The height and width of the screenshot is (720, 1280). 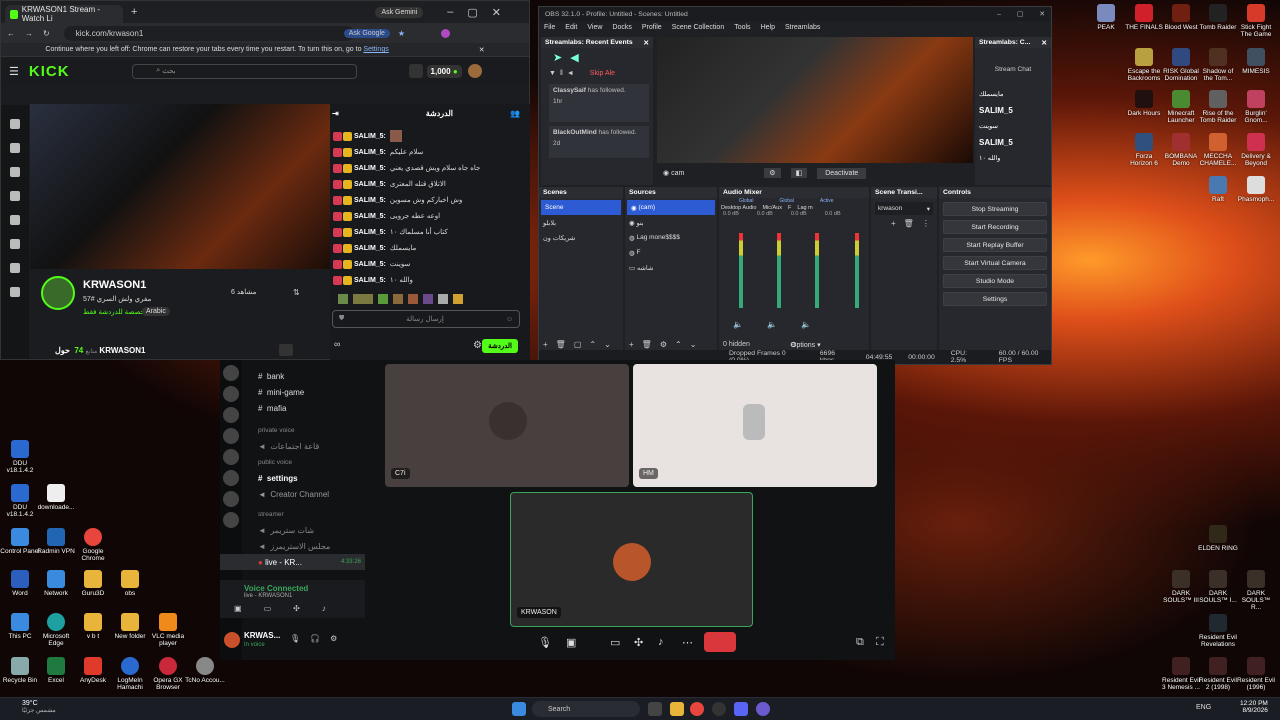 I want to click on language-tag: Arabic, so click(x=156, y=311).